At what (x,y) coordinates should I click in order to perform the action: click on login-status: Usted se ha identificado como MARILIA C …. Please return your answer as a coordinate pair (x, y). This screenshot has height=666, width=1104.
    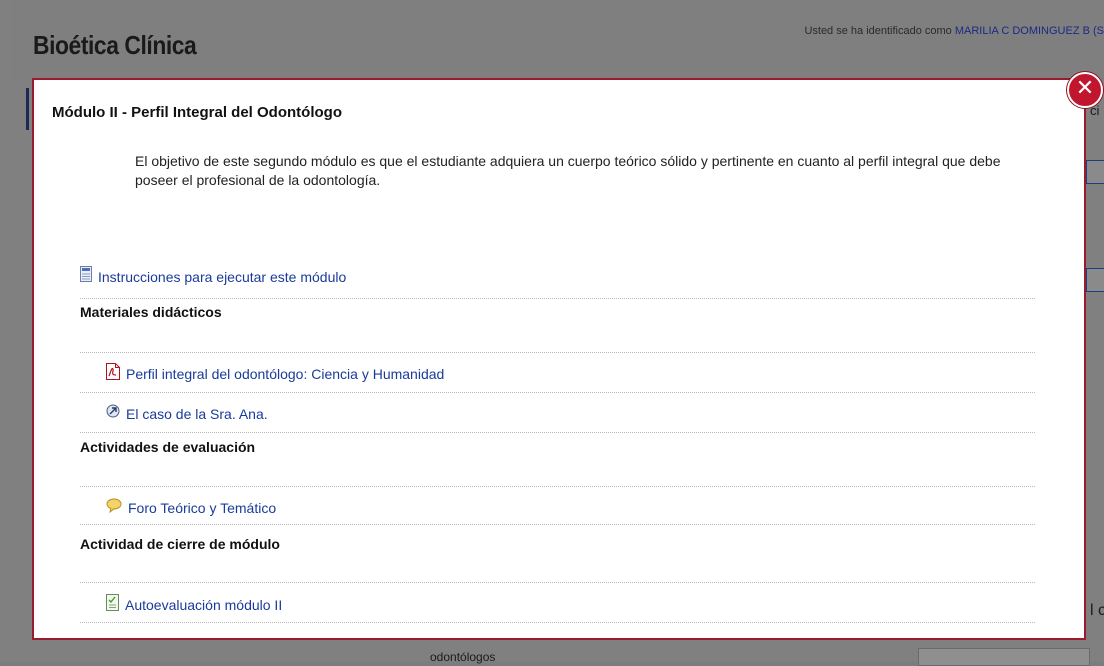
    Looking at the image, I should click on (954, 31).